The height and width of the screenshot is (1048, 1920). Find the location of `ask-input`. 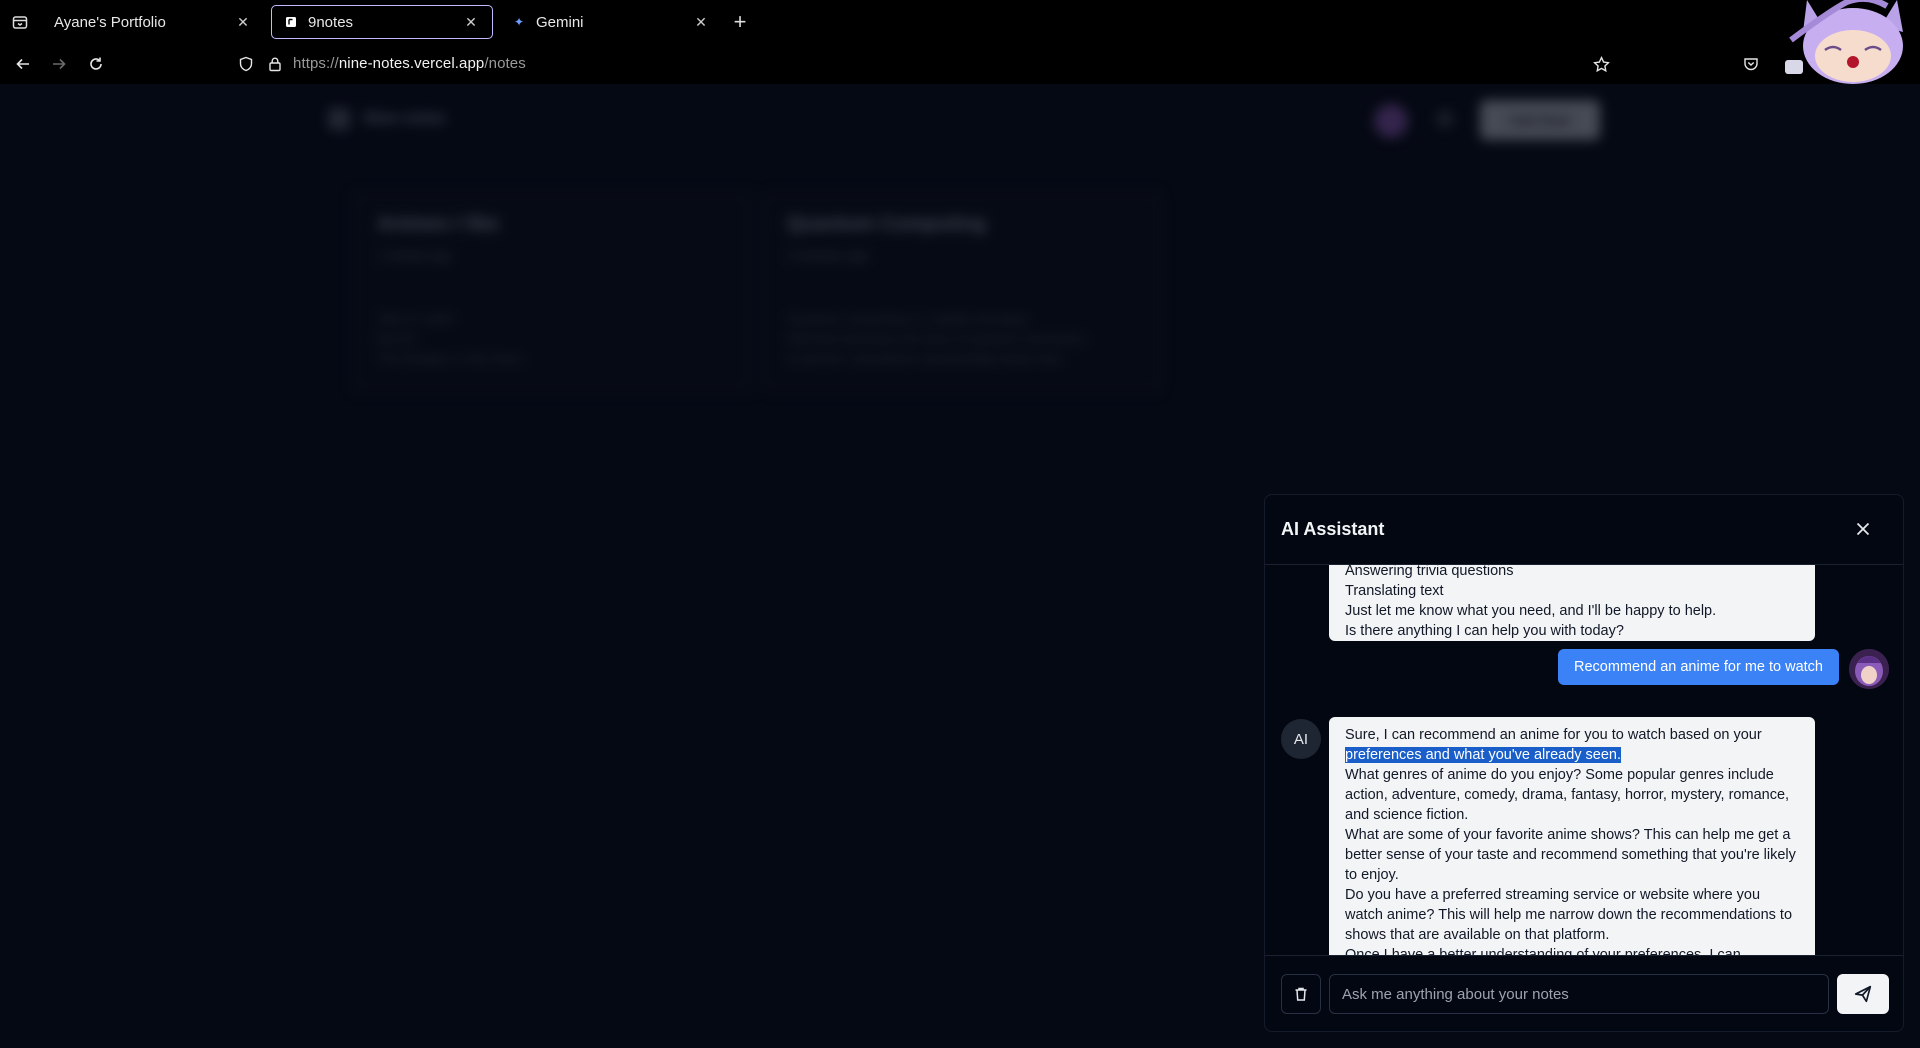

ask-input is located at coordinates (1579, 994).